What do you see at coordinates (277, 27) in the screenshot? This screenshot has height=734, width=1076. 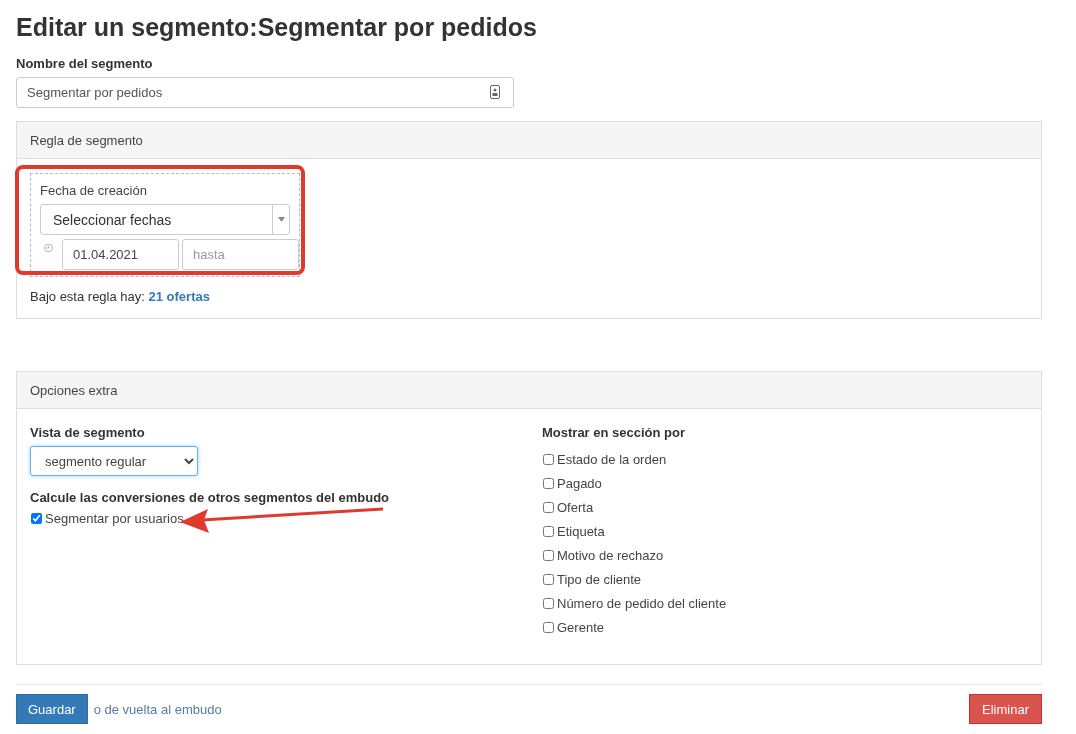 I see `page-title: Editar un segmento:Segmentar por pedidos` at bounding box center [277, 27].